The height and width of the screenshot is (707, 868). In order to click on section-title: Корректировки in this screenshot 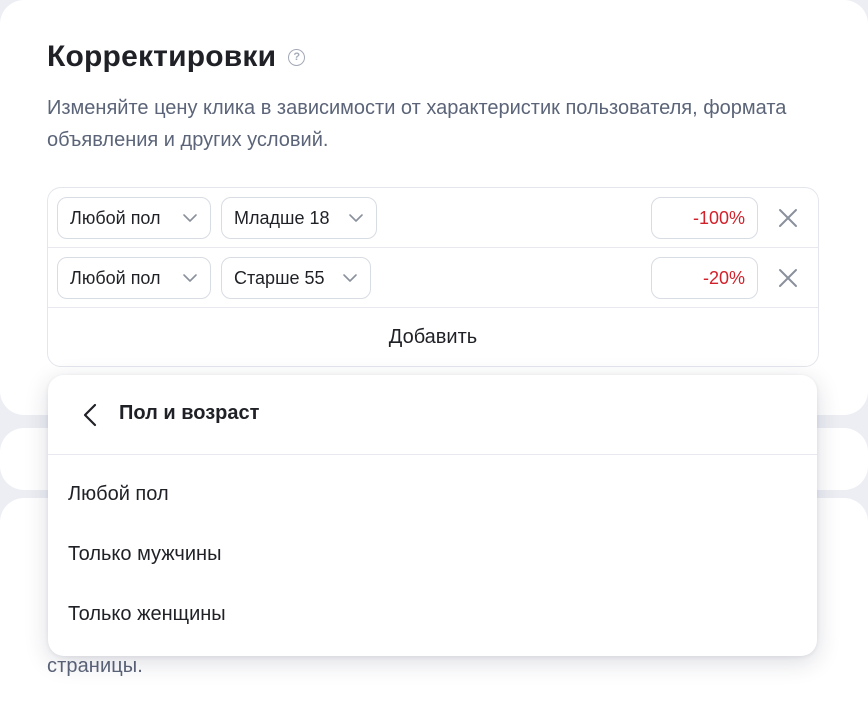, I will do `click(162, 56)`.